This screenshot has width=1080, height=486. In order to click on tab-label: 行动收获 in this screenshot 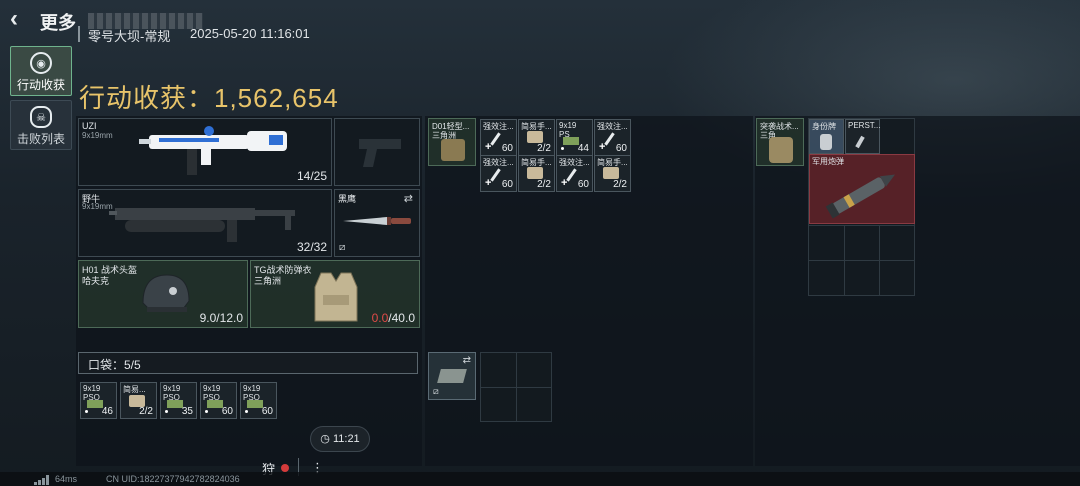, I will do `click(40, 85)`.